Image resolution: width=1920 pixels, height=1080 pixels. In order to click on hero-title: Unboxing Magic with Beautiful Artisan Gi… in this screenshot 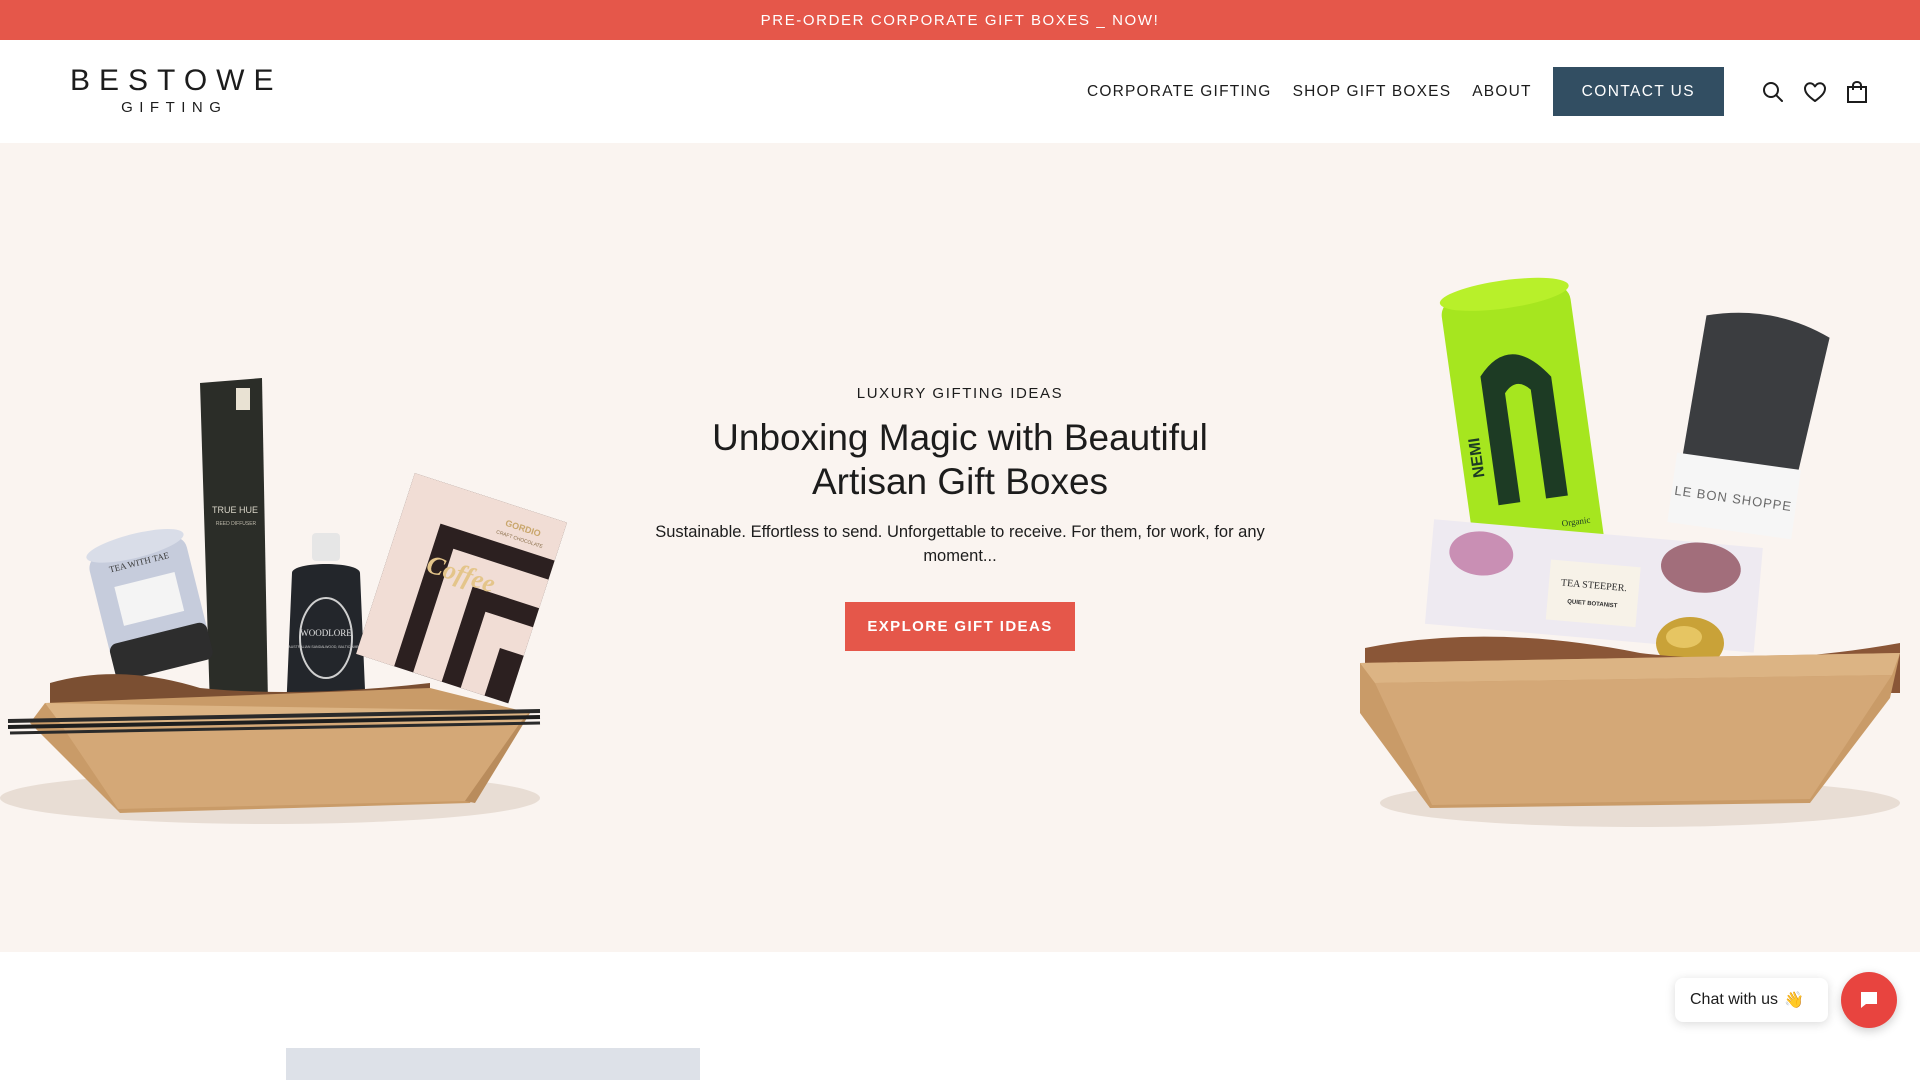, I will do `click(960, 459)`.